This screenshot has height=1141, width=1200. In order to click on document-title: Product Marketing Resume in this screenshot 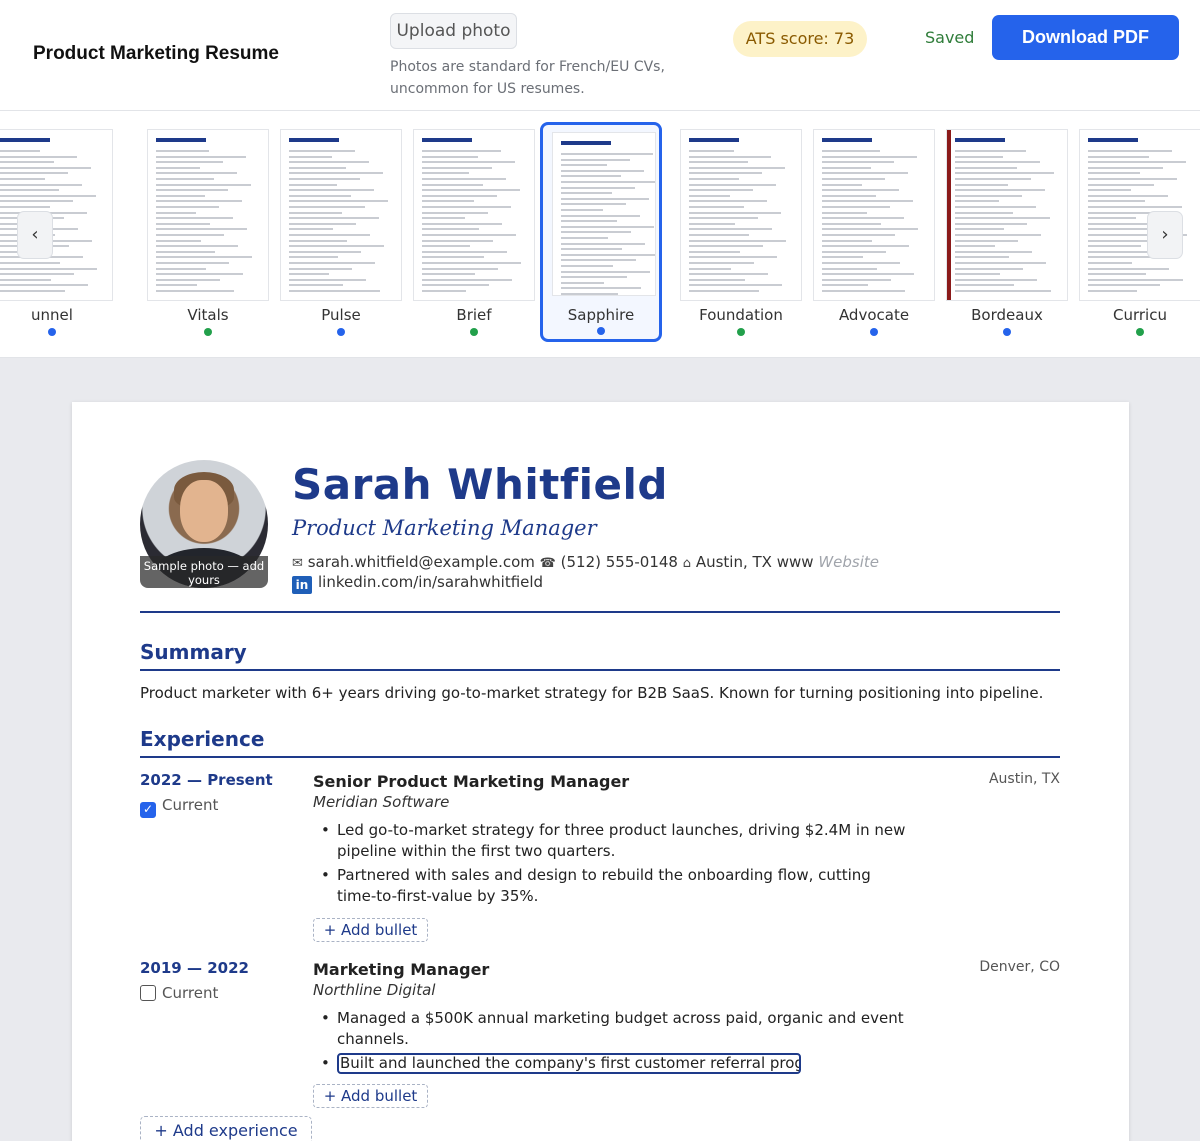, I will do `click(156, 54)`.